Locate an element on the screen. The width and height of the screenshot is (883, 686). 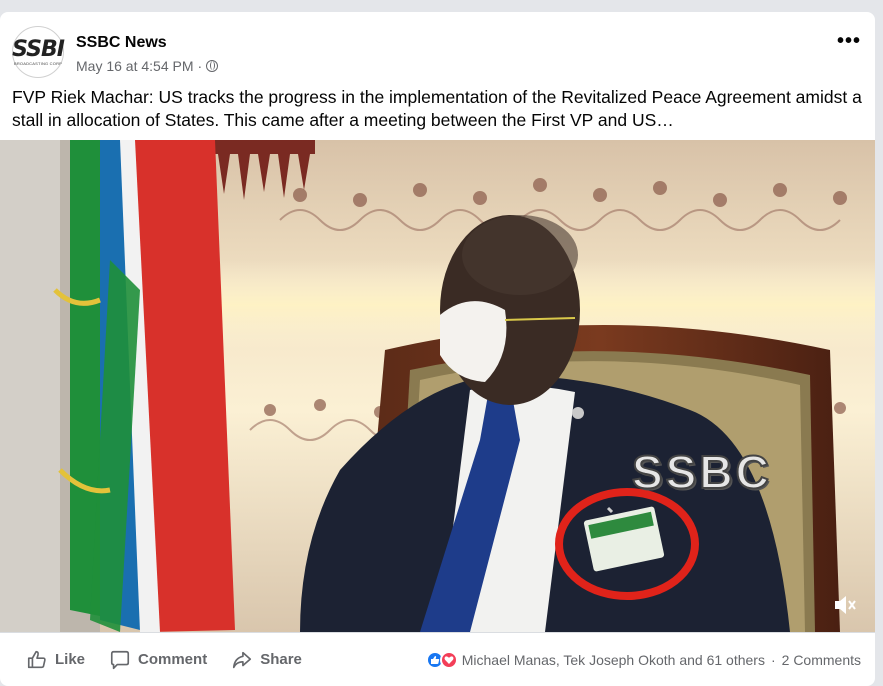
more-options-icon: ••• is located at coordinates (849, 41).